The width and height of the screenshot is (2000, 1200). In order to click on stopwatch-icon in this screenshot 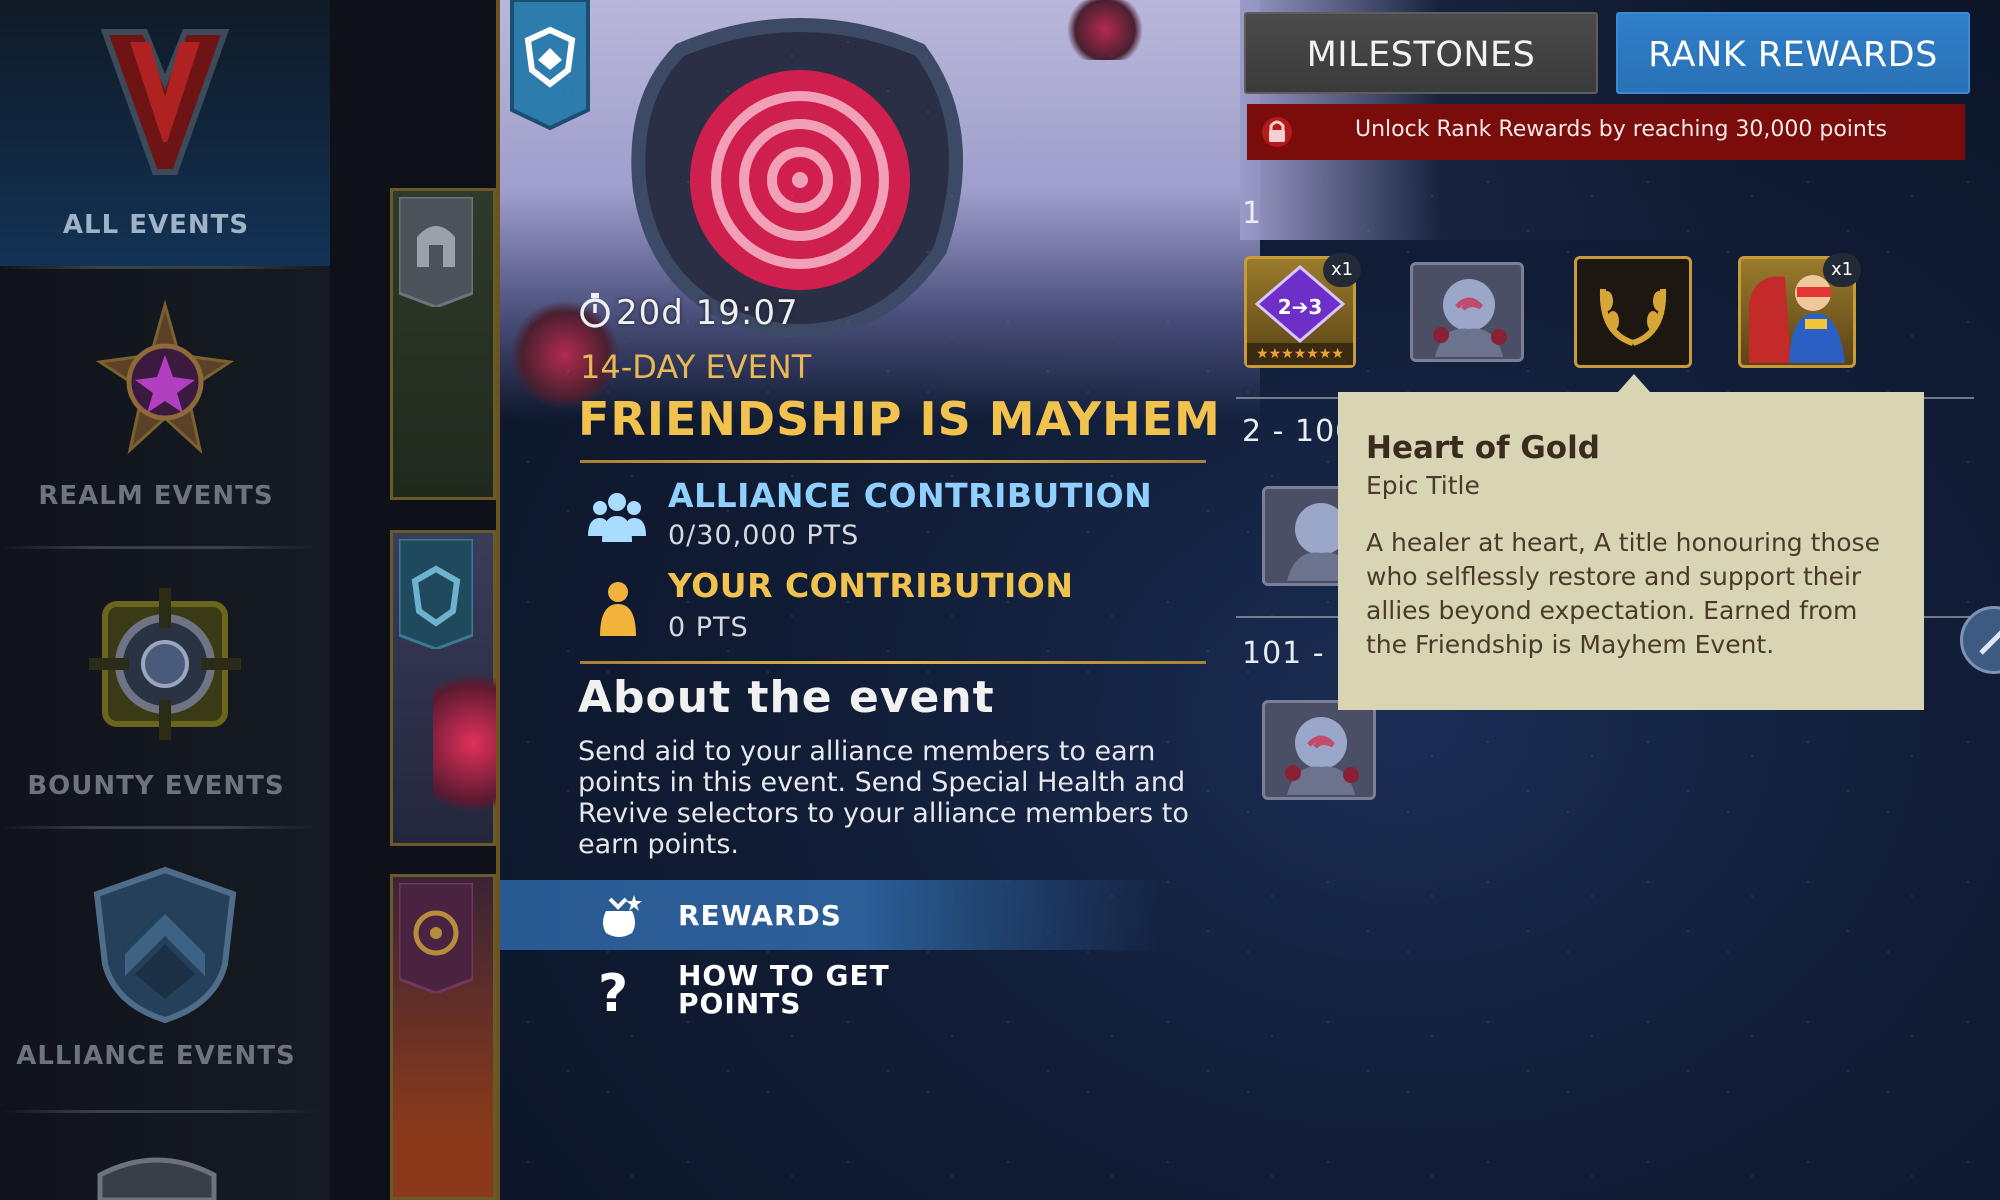, I will do `click(595, 310)`.